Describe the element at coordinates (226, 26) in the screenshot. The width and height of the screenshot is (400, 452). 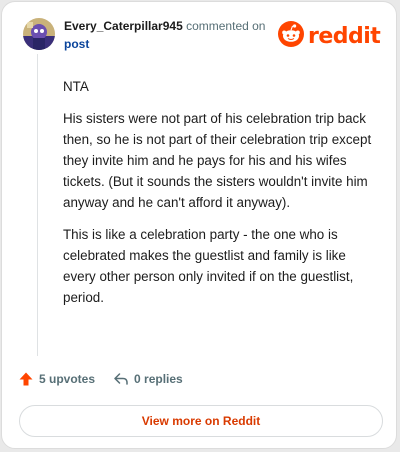
I see `commented-on-text: commented on` at that location.